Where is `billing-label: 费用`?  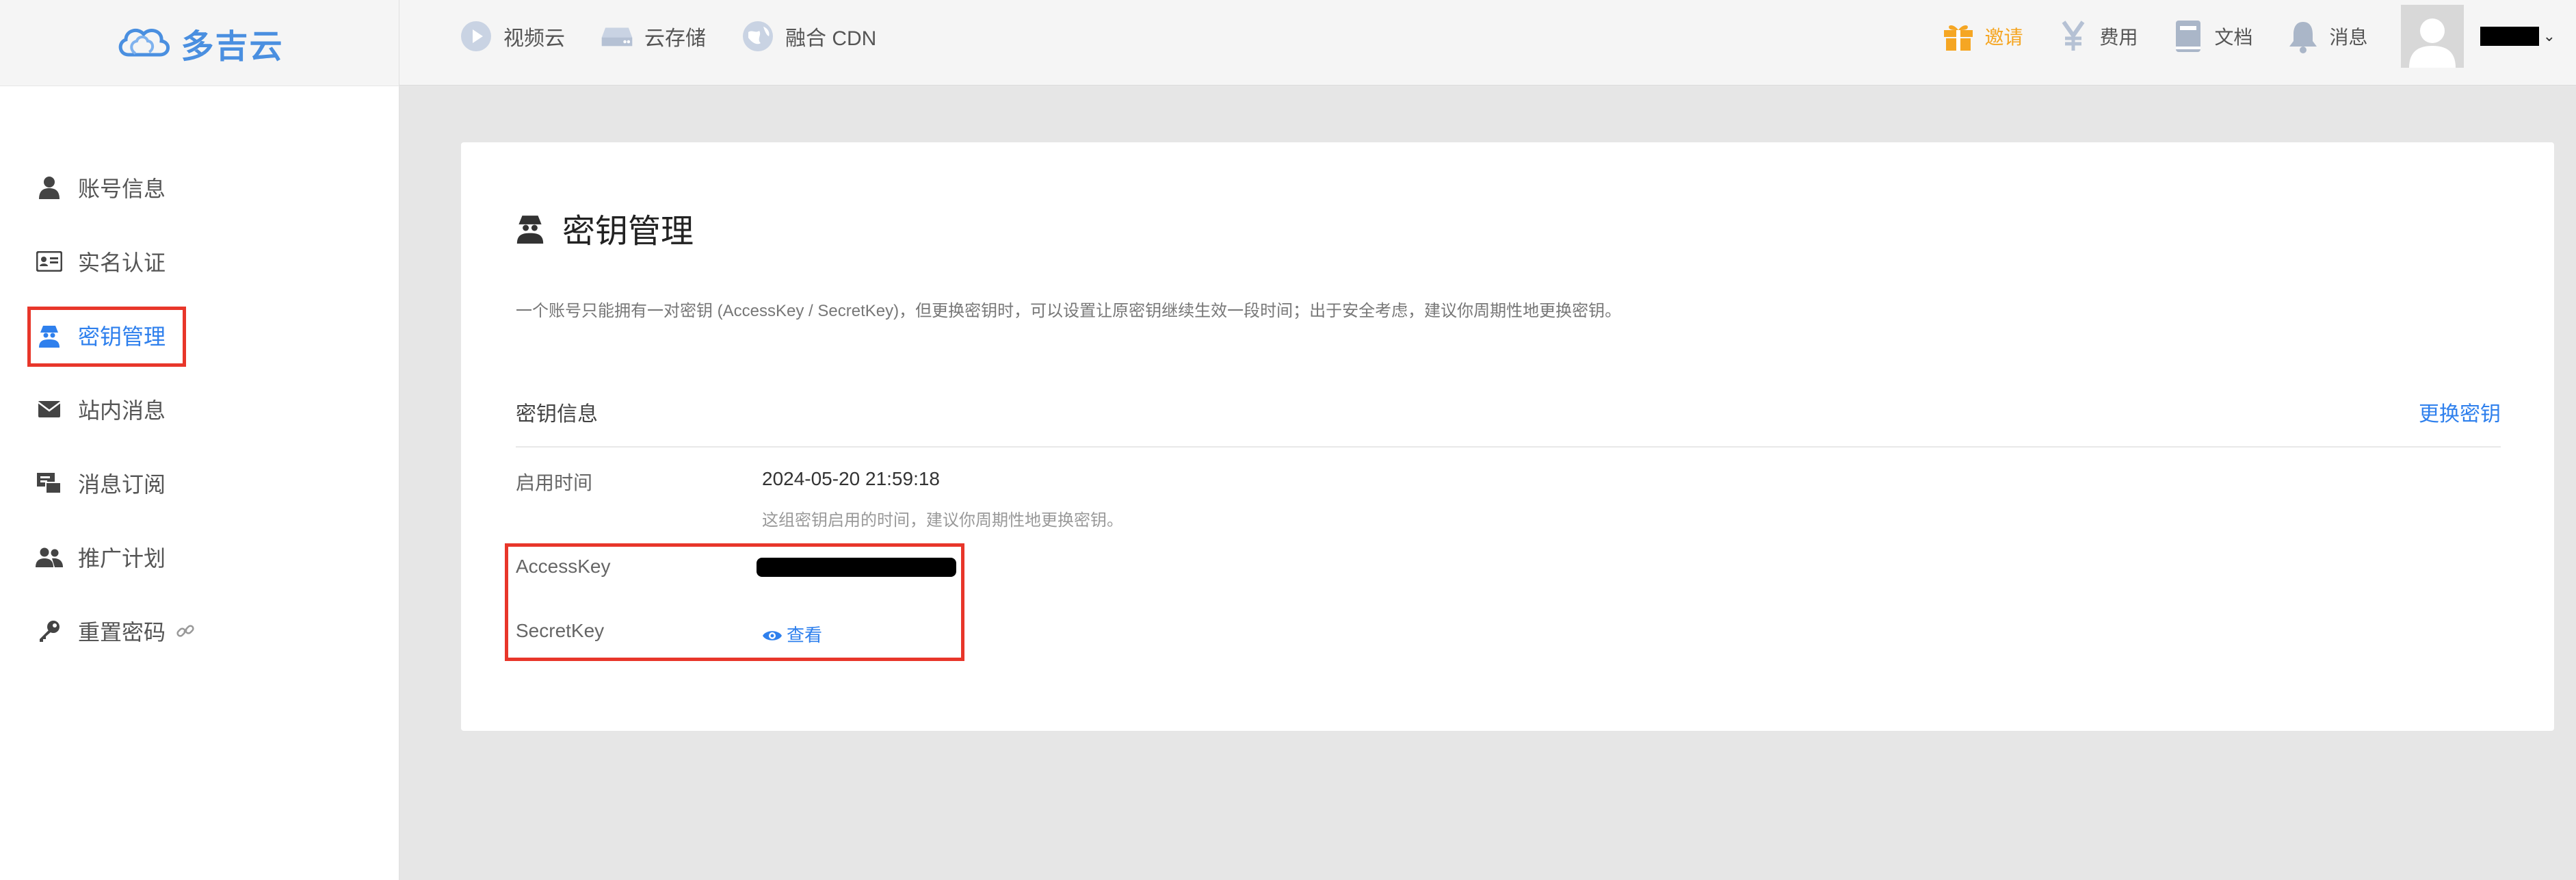
billing-label: 费用 is located at coordinates (2118, 37).